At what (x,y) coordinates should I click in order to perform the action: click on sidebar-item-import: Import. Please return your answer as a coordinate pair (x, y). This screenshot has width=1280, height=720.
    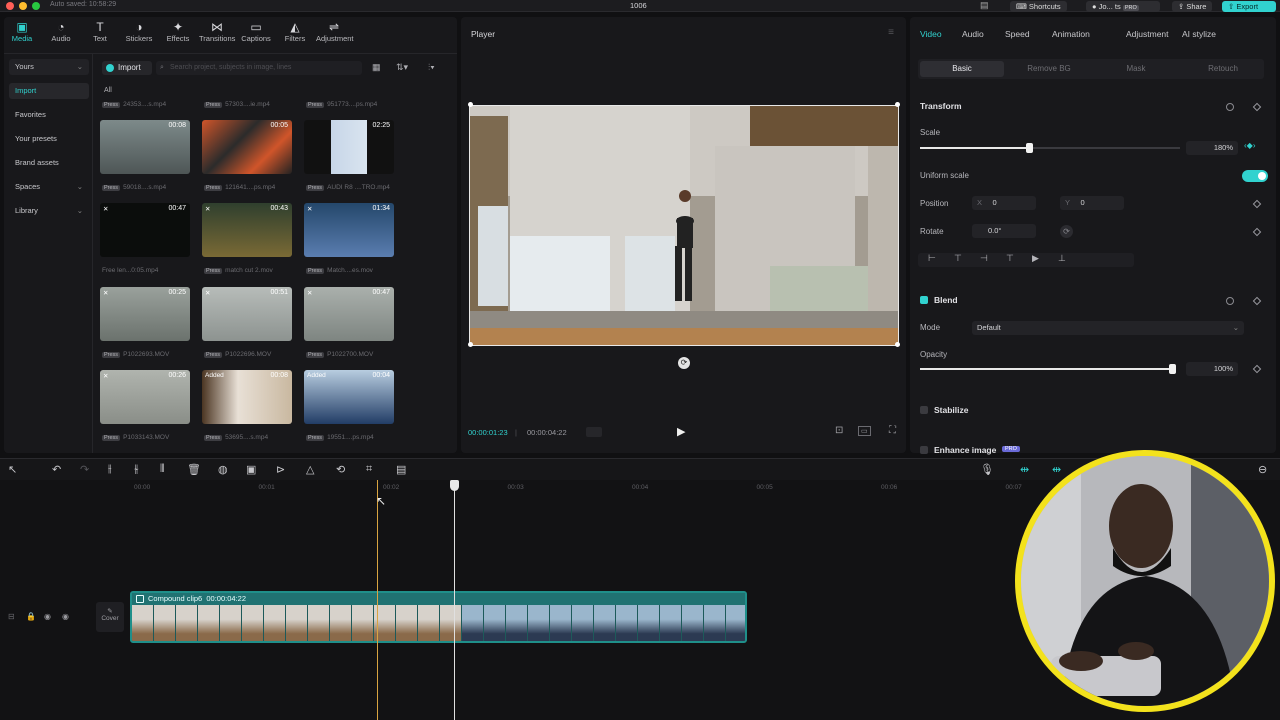
    Looking at the image, I should click on (49, 91).